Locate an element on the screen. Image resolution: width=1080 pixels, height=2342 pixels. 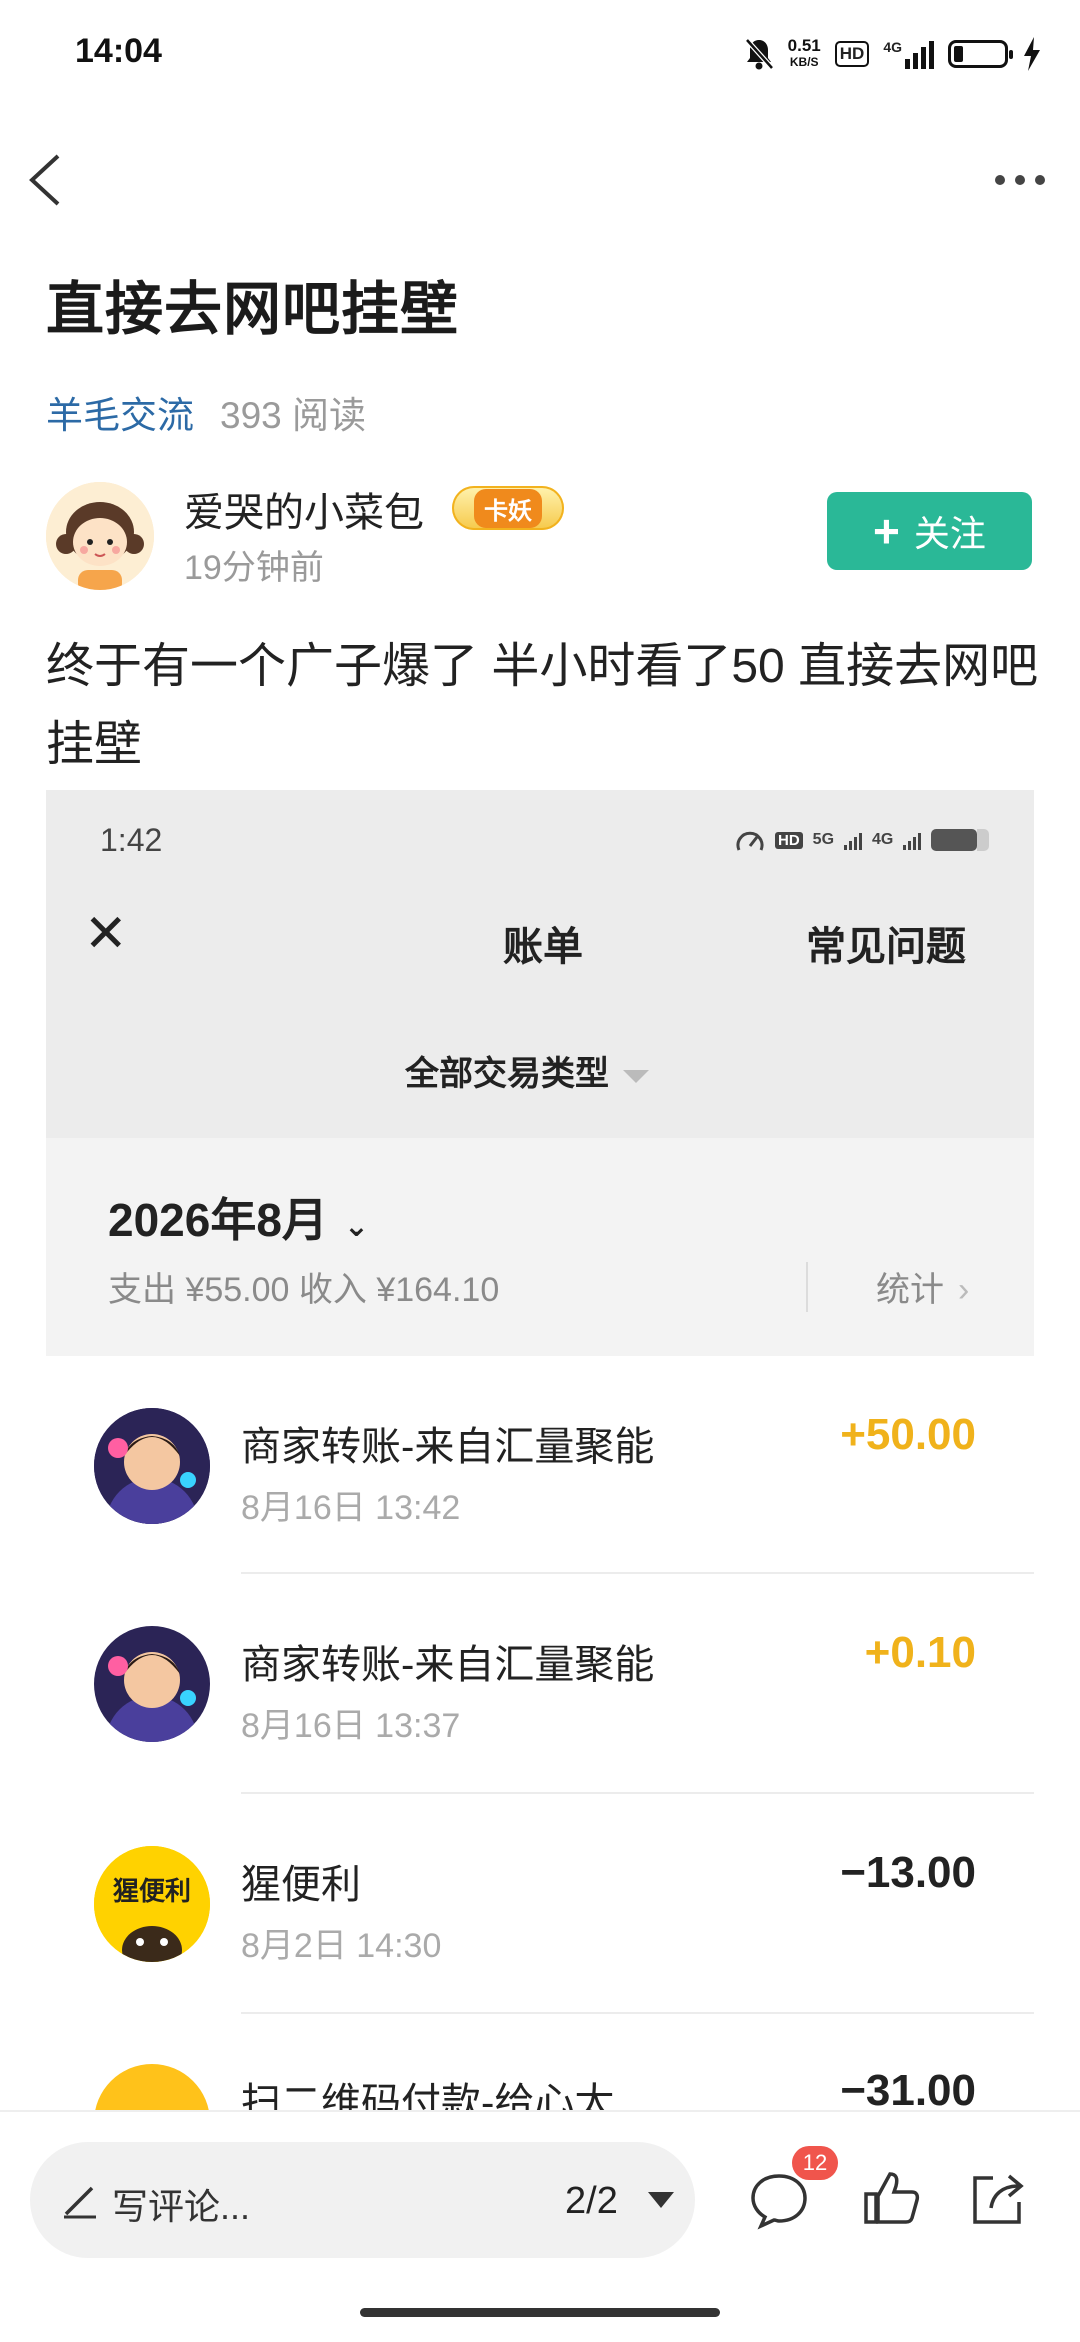
screenshot-filter-label: 全部交易类型 is located at coordinates (507, 1074).